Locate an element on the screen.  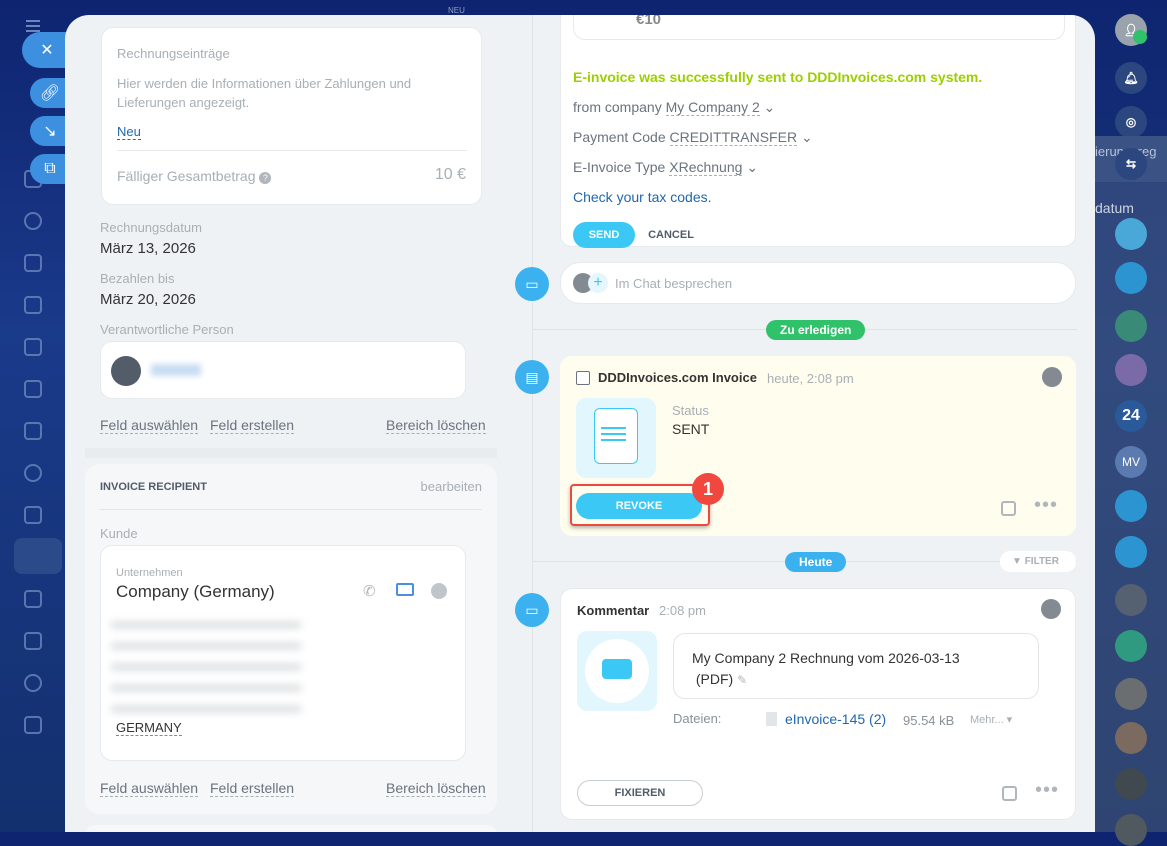
from-company-select: My Company 2 is located at coordinates (712, 107).